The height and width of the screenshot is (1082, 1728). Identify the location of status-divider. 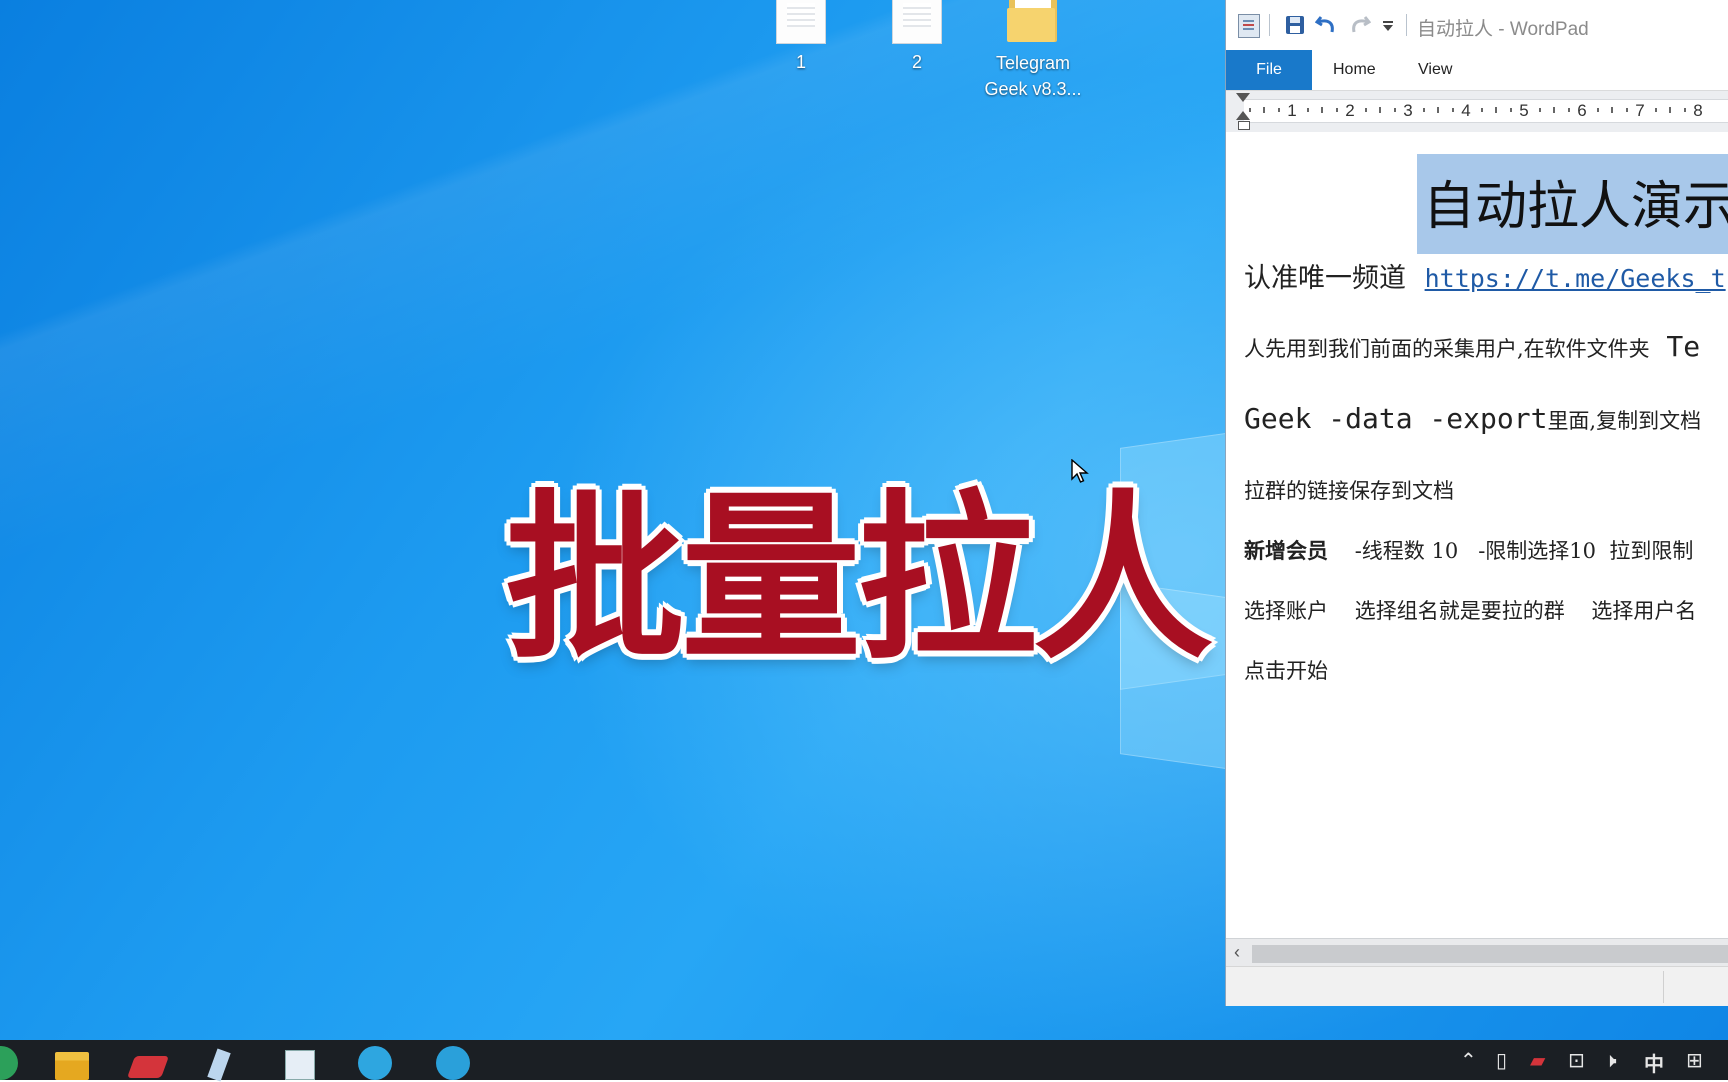
(1663, 987).